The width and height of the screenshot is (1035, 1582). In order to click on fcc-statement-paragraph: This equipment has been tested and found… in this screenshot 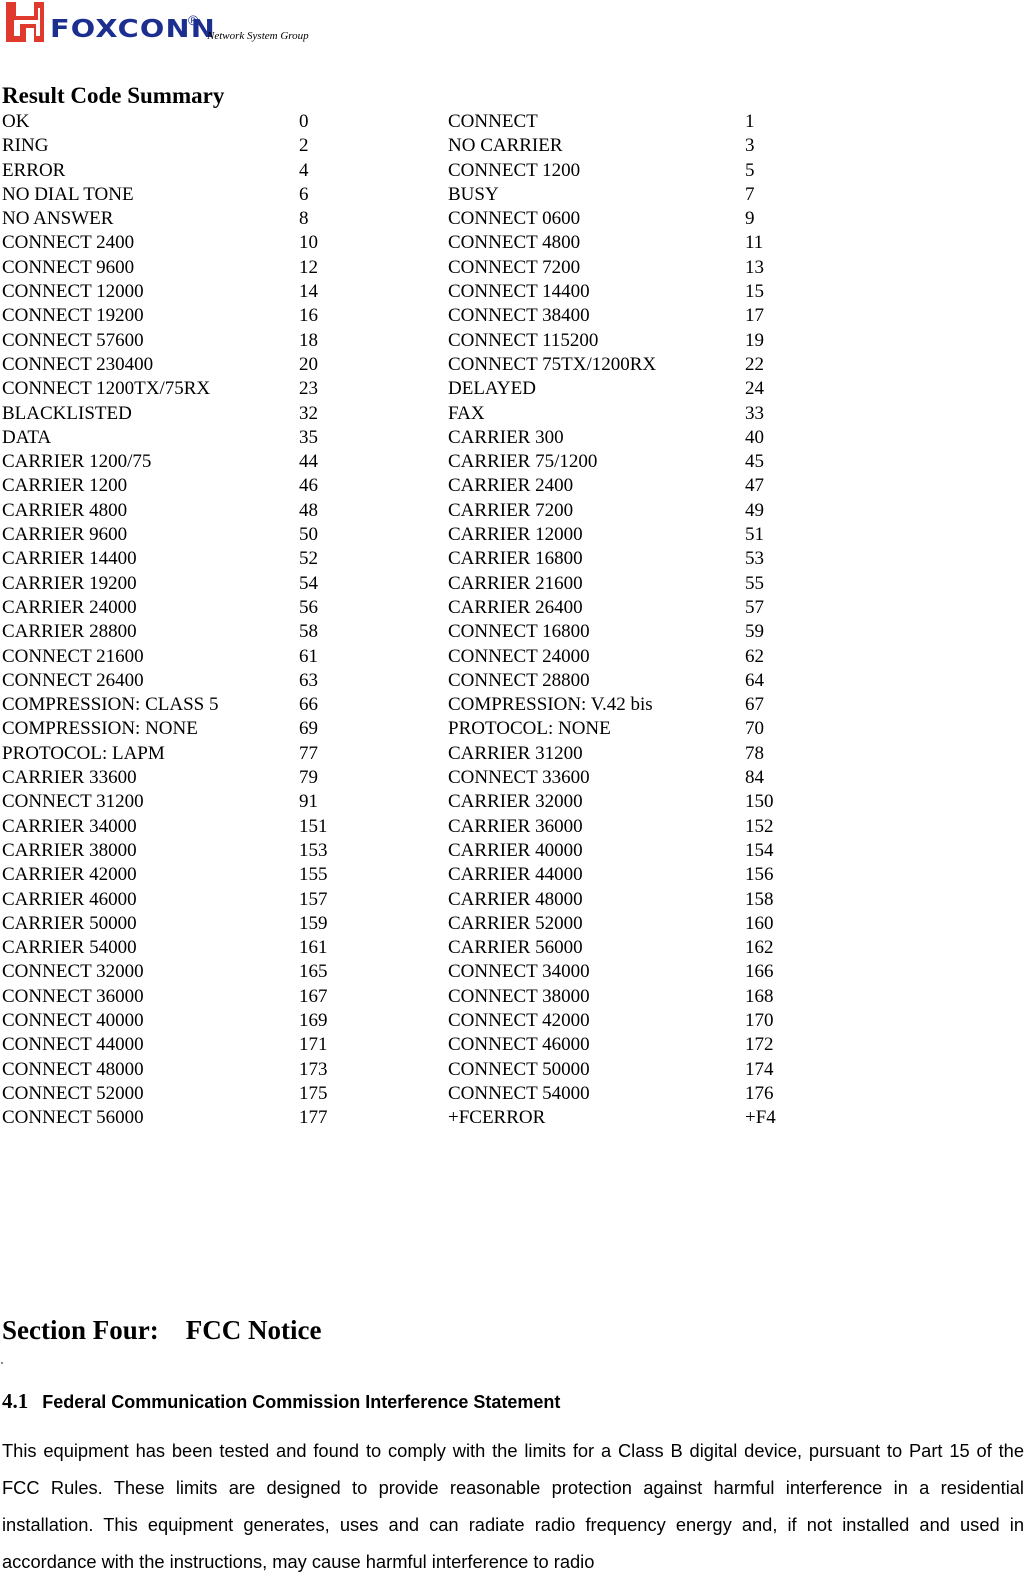, I will do `click(513, 1506)`.